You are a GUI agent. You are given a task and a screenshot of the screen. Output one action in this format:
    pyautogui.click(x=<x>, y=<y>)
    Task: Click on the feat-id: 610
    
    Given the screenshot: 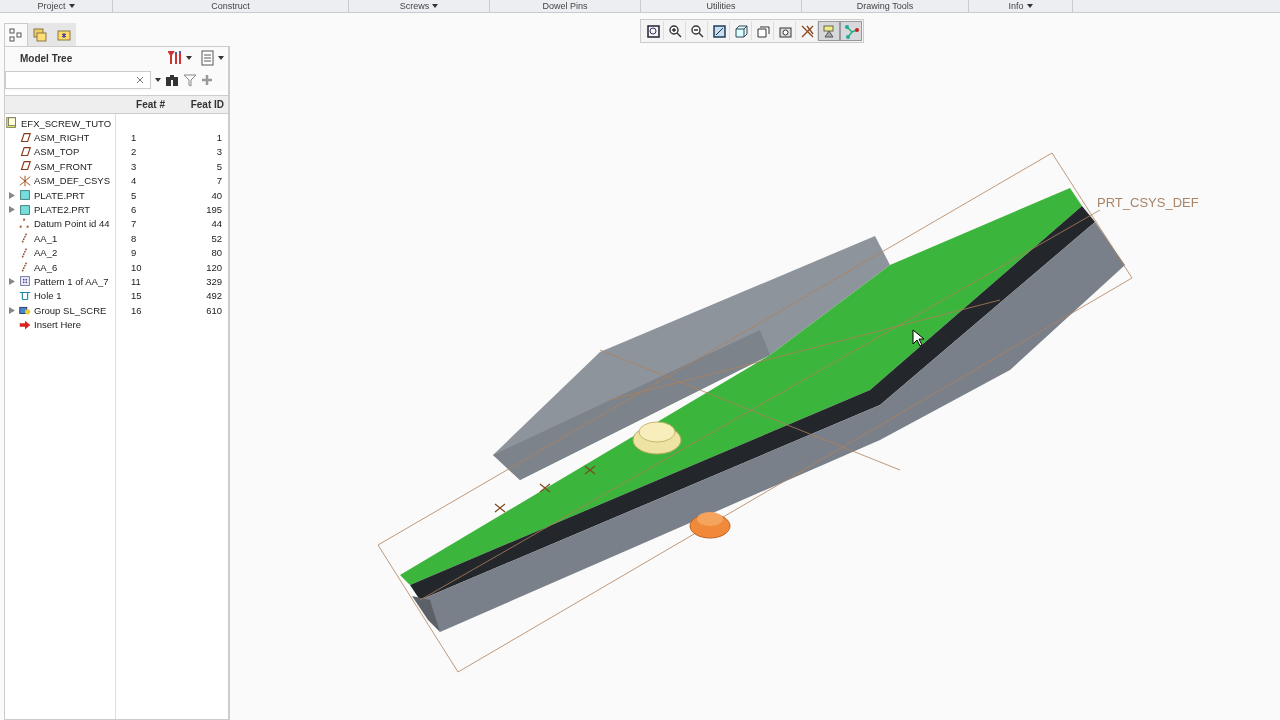 What is the action you would take?
    pyautogui.click(x=214, y=310)
    